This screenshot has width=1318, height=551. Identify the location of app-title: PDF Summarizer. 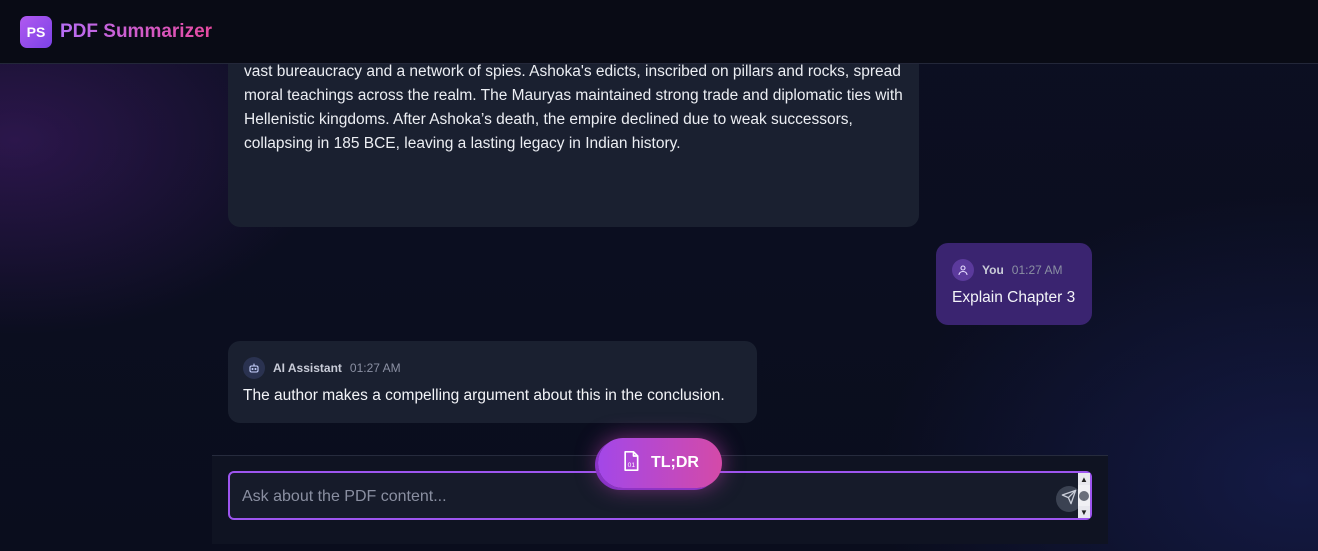
(136, 31).